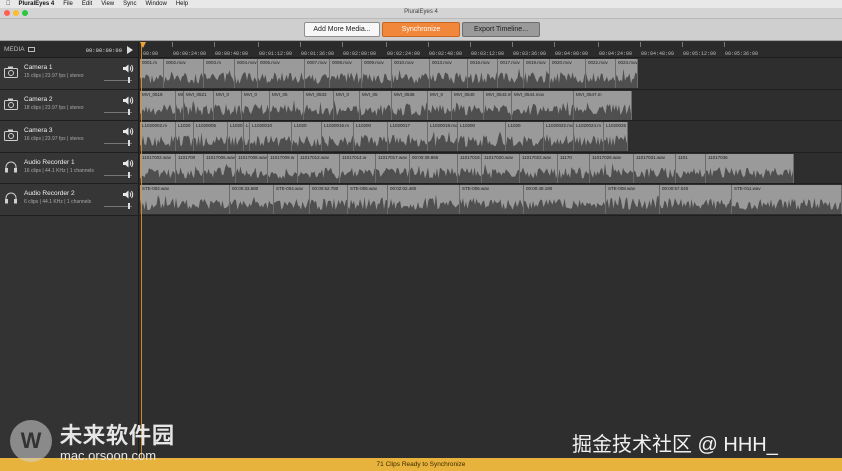 The image size is (842, 471). I want to click on media-clip: L1020024.m, so click(589, 136).